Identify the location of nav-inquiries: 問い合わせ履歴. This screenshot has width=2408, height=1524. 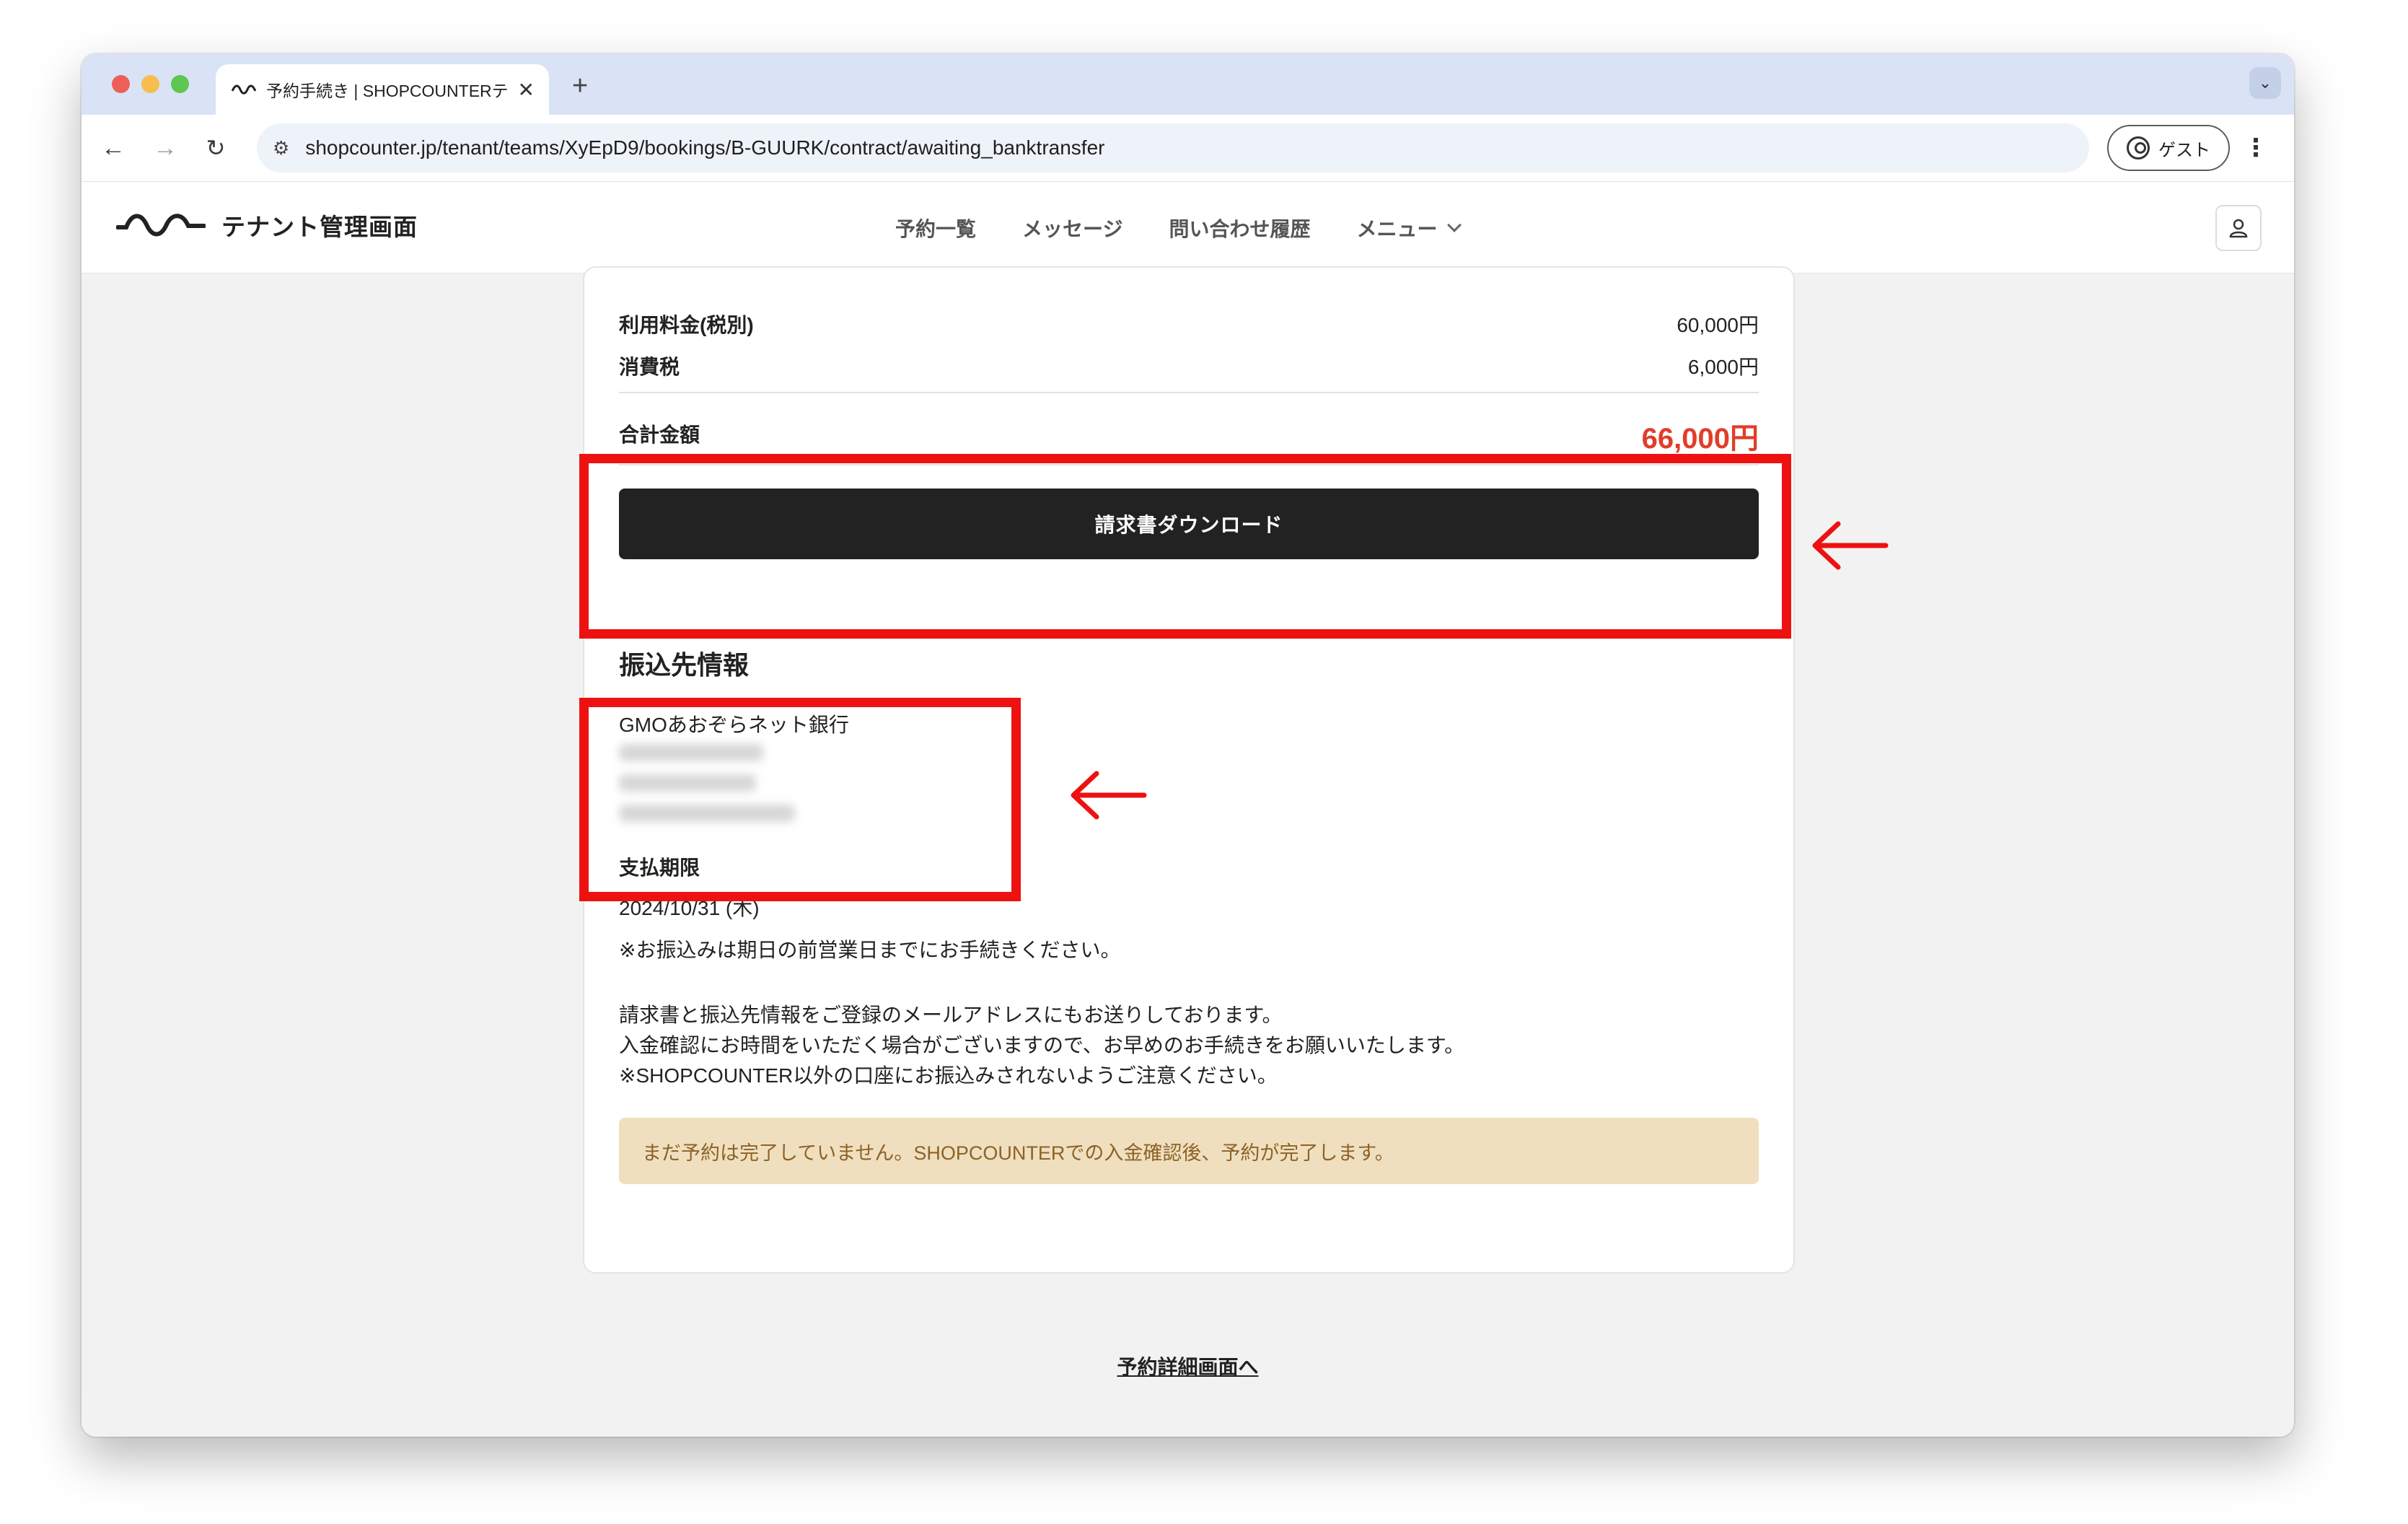
(1239, 228).